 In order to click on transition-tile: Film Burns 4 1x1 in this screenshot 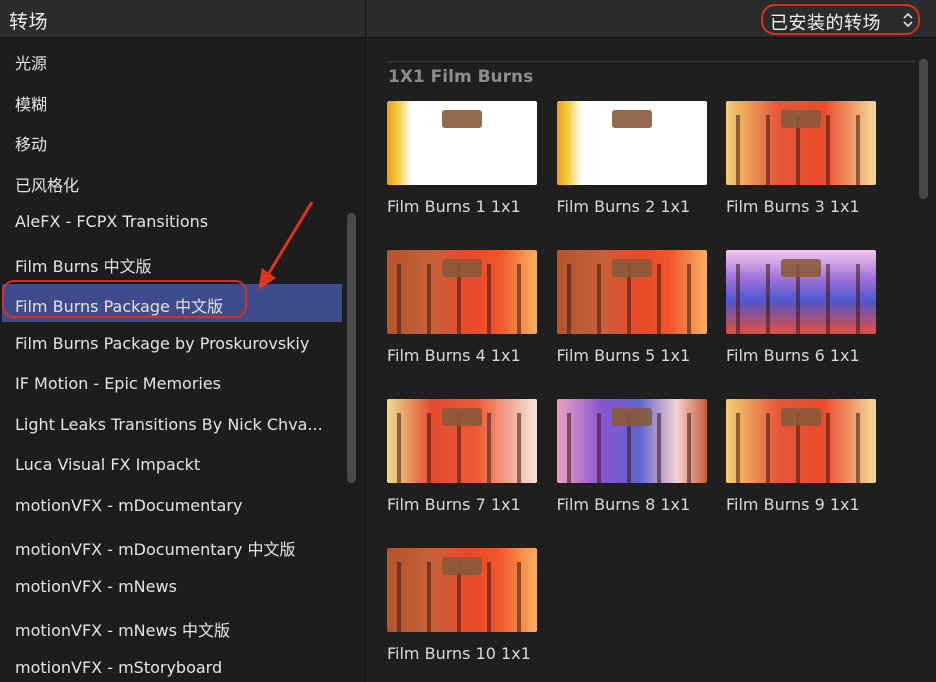, I will do `click(462, 312)`.